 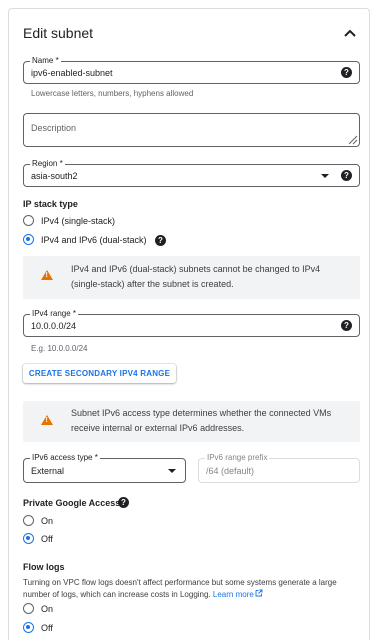 What do you see at coordinates (191, 172) in the screenshot?
I see `region-select: Region * asia-south2 ?` at bounding box center [191, 172].